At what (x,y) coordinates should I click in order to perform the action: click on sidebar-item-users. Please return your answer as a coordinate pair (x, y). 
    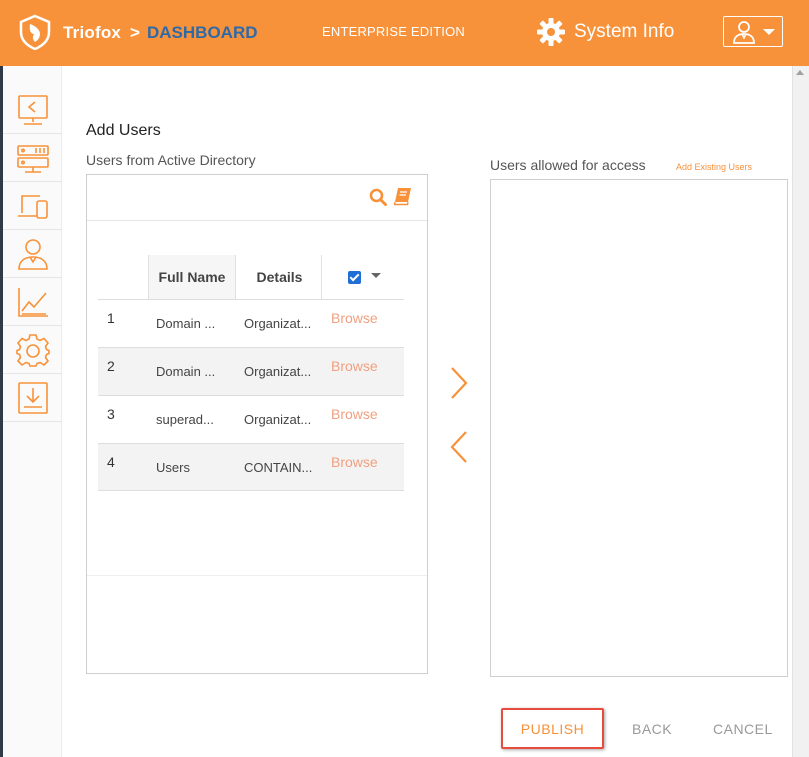
    Looking at the image, I should click on (32, 254).